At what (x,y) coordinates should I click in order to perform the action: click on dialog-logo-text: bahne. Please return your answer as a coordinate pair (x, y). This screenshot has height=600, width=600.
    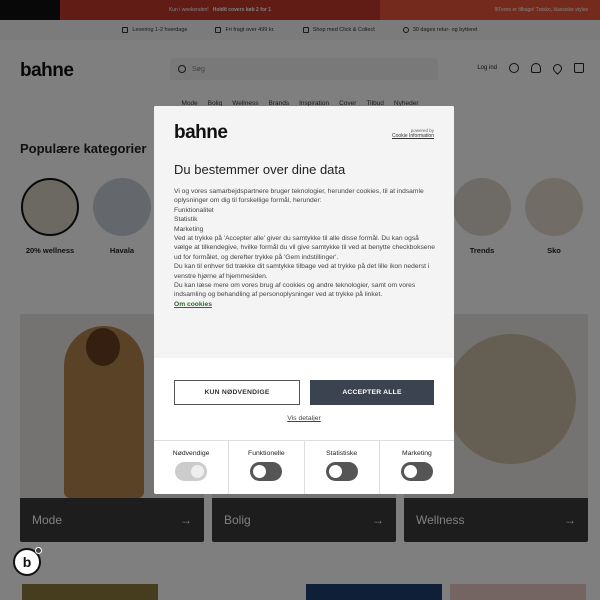
    Looking at the image, I should click on (200, 132).